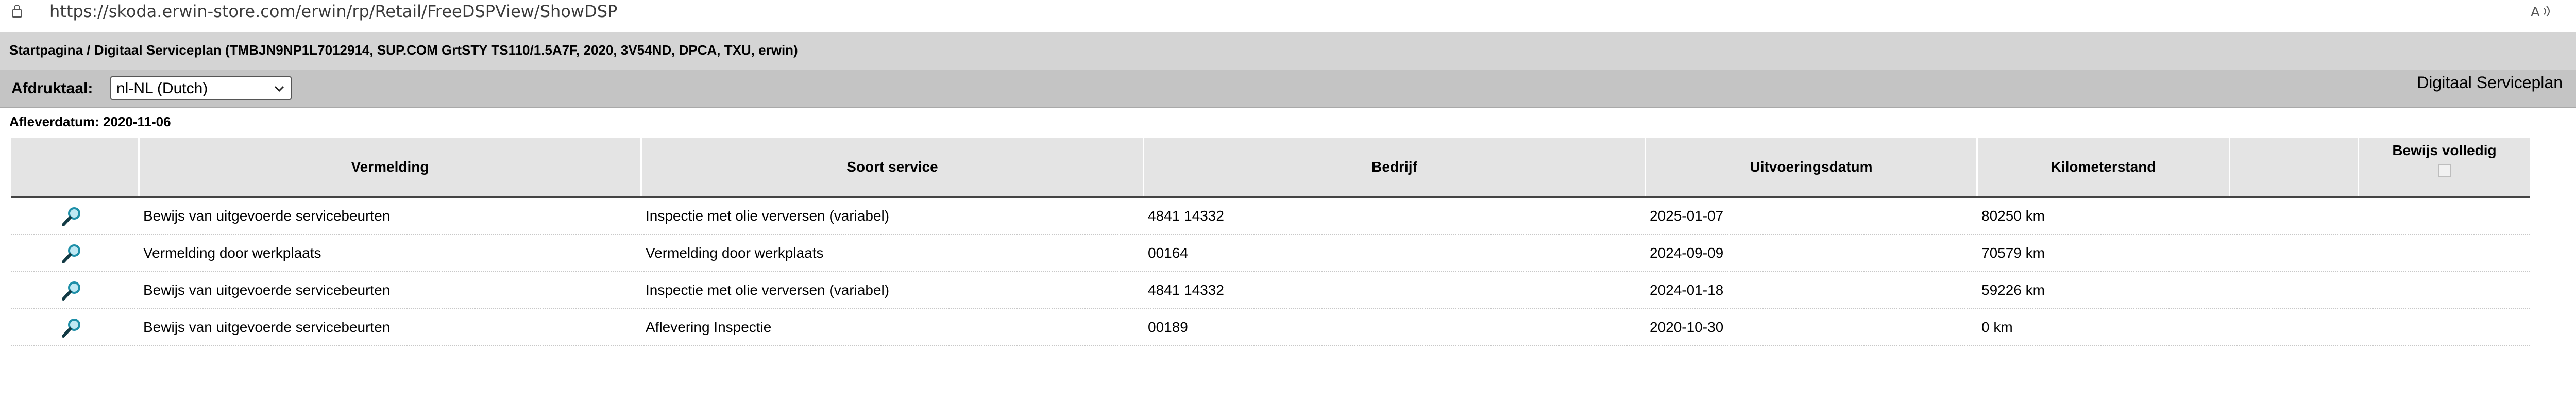  I want to click on page-title: Digitaal Serviceplan, so click(2490, 82).